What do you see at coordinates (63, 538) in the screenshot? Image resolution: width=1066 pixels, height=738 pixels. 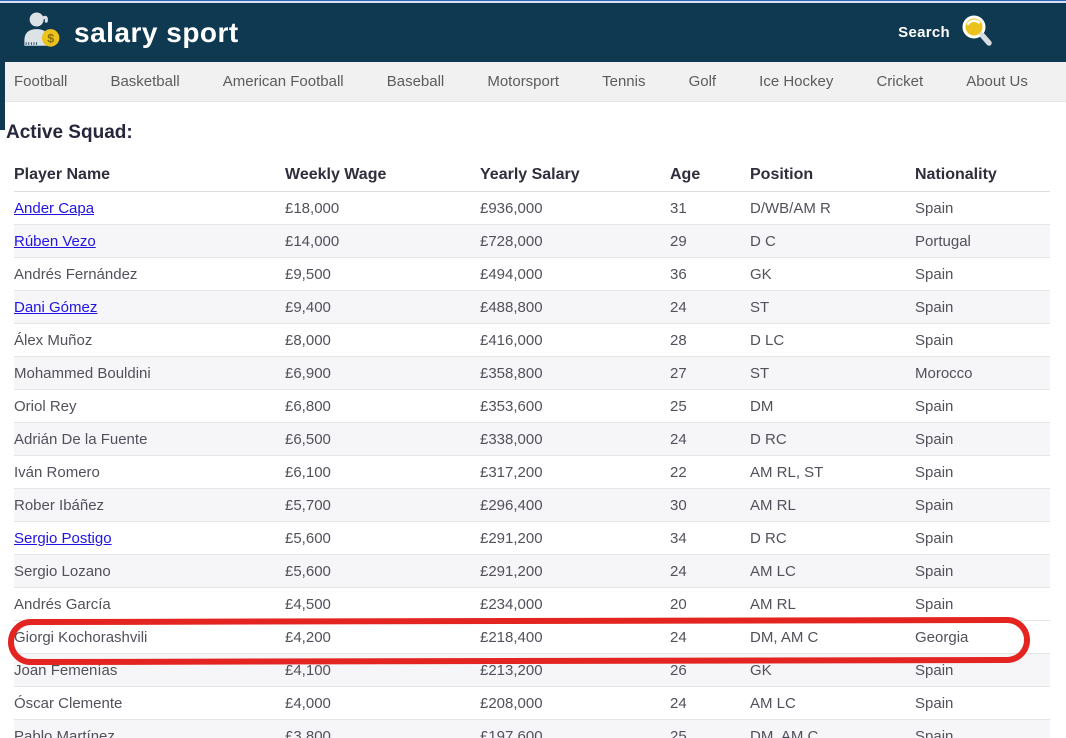 I see `player-name-link: Sergio Postigo` at bounding box center [63, 538].